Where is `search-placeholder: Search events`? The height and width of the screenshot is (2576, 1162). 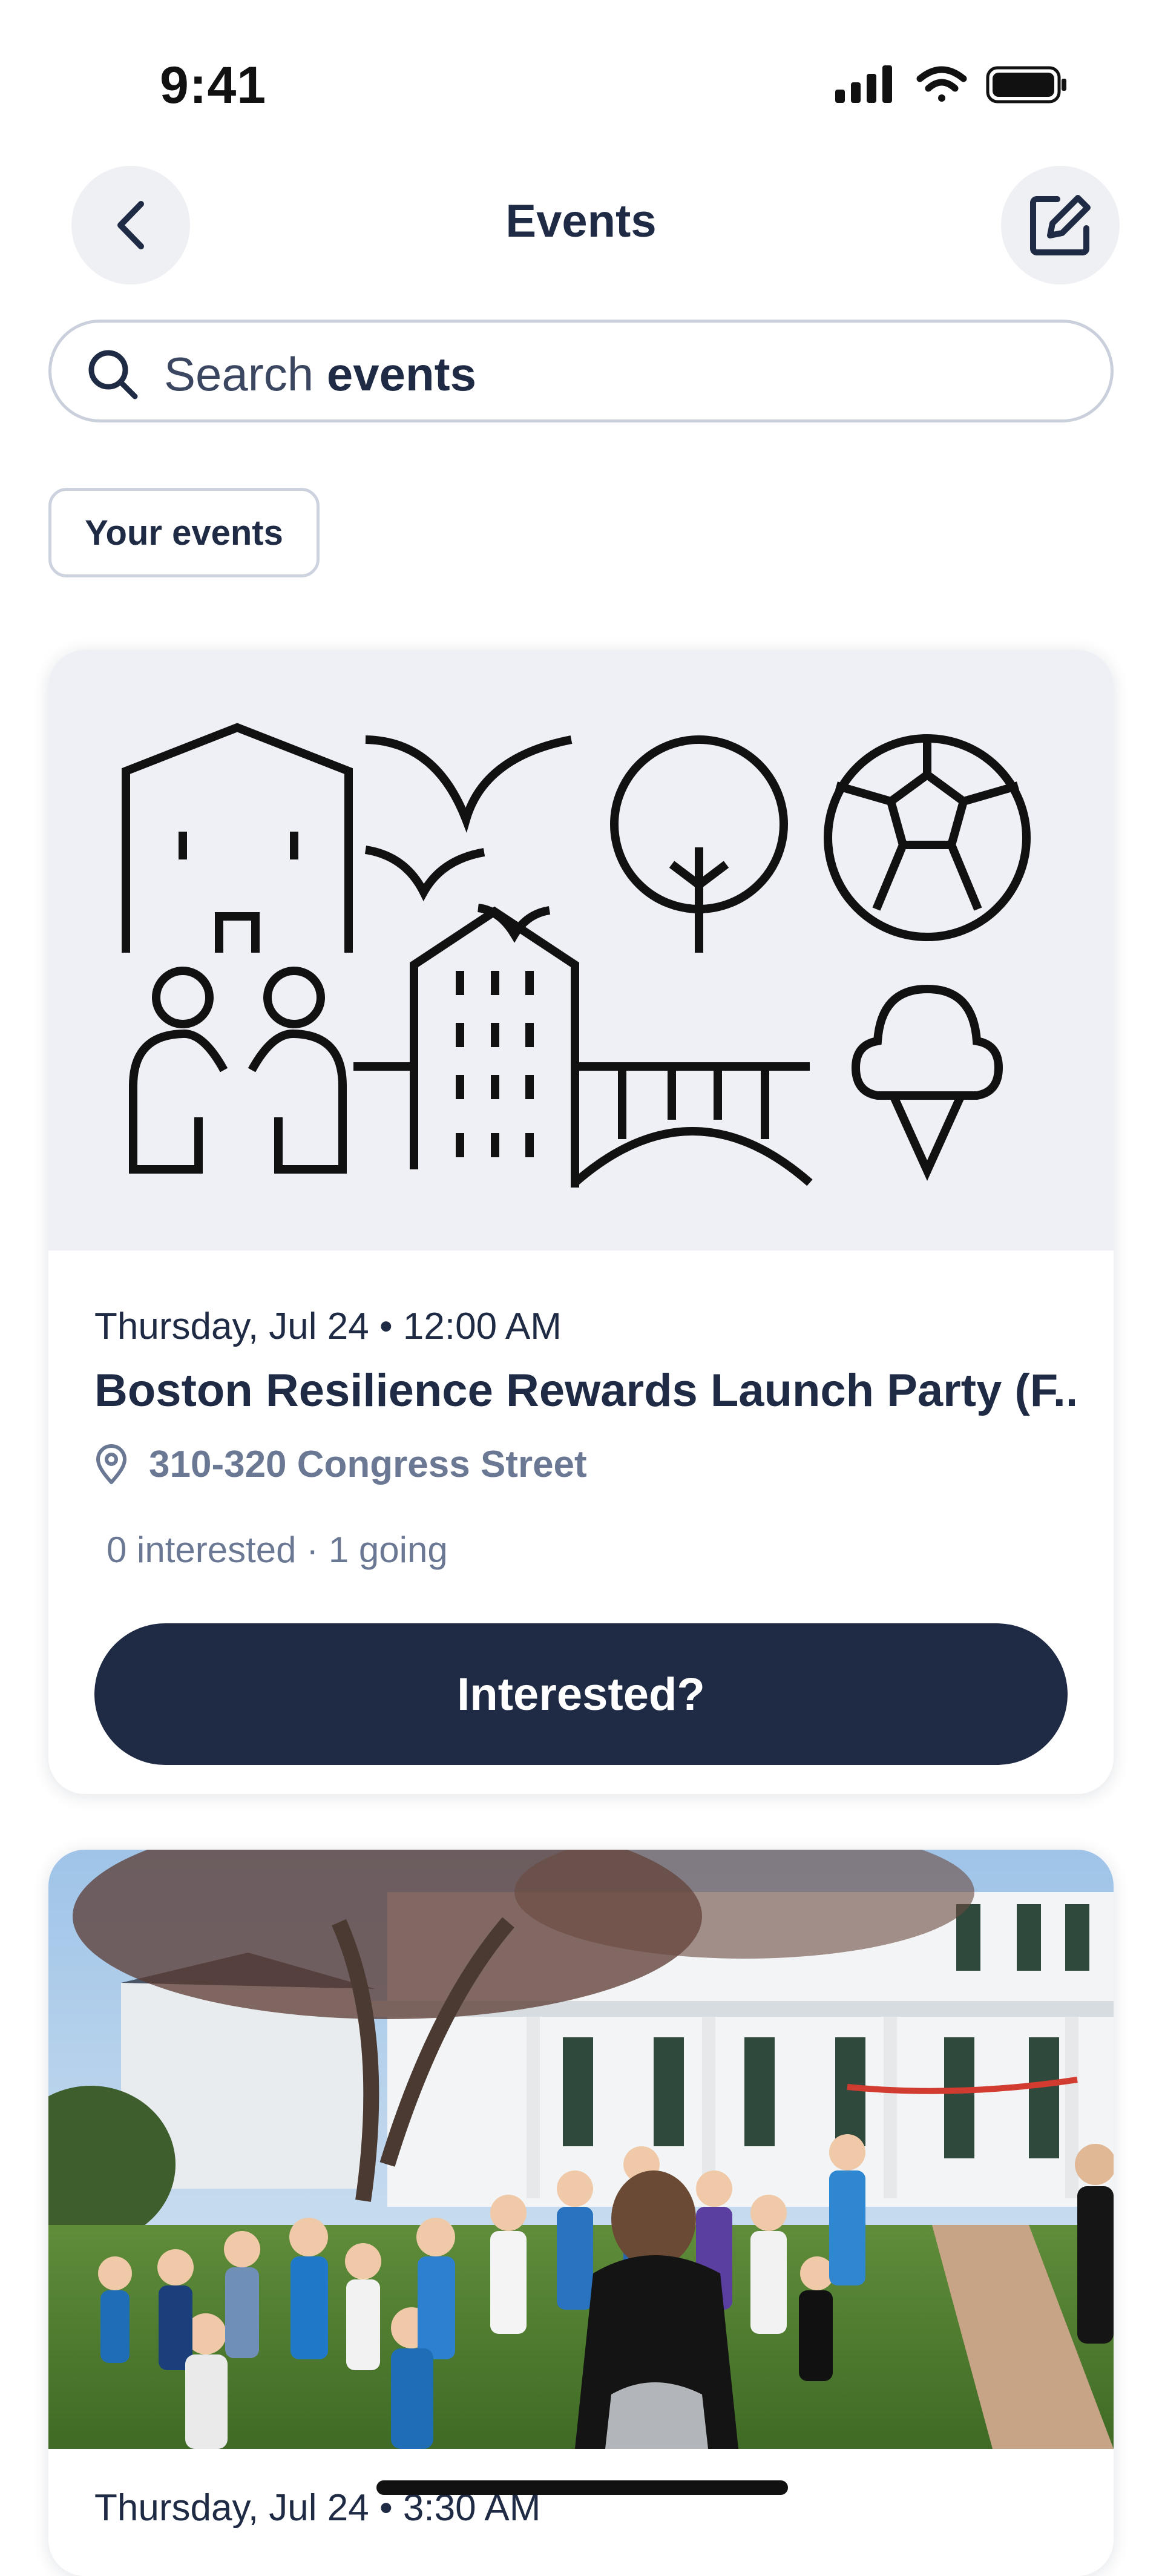 search-placeholder: Search events is located at coordinates (320, 374).